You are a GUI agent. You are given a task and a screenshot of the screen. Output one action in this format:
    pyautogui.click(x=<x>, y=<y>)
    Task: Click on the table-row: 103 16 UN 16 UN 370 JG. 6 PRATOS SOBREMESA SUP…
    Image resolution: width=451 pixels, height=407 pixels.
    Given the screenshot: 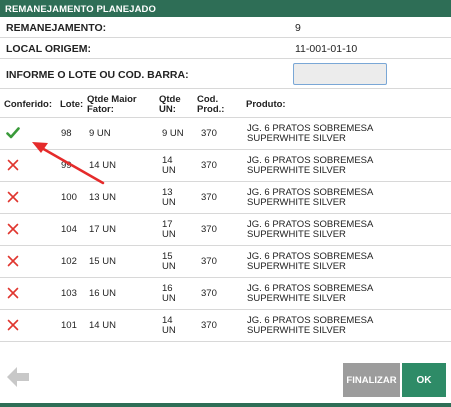 What is the action you would take?
    pyautogui.click(x=225, y=294)
    